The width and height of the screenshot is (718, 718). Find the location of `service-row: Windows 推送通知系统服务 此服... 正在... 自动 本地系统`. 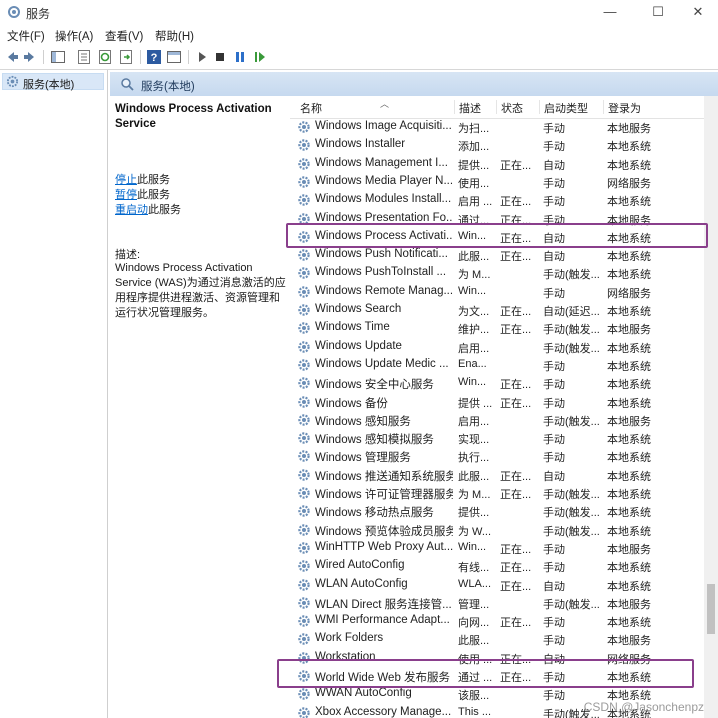

service-row: Windows 推送通知系统服务 此服... 正在... 自动 本地系统 is located at coordinates (496, 475).